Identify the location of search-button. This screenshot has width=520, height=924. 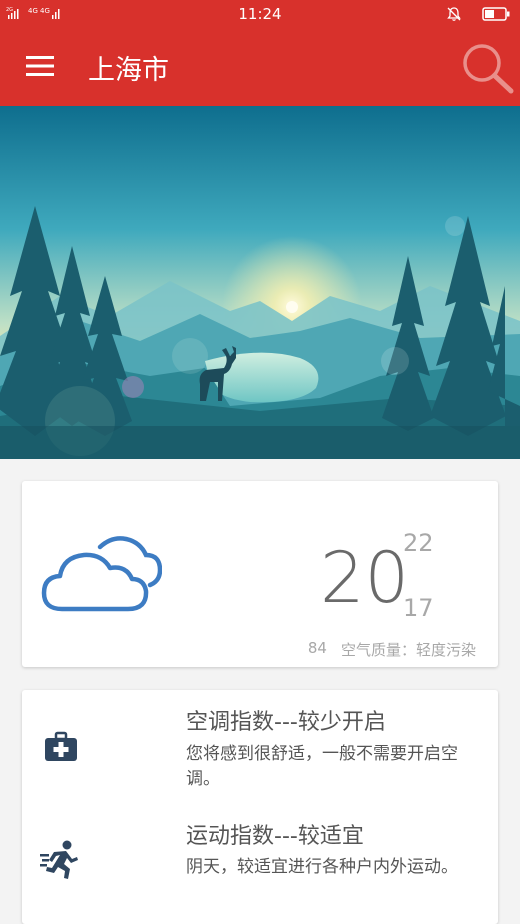
(487, 68).